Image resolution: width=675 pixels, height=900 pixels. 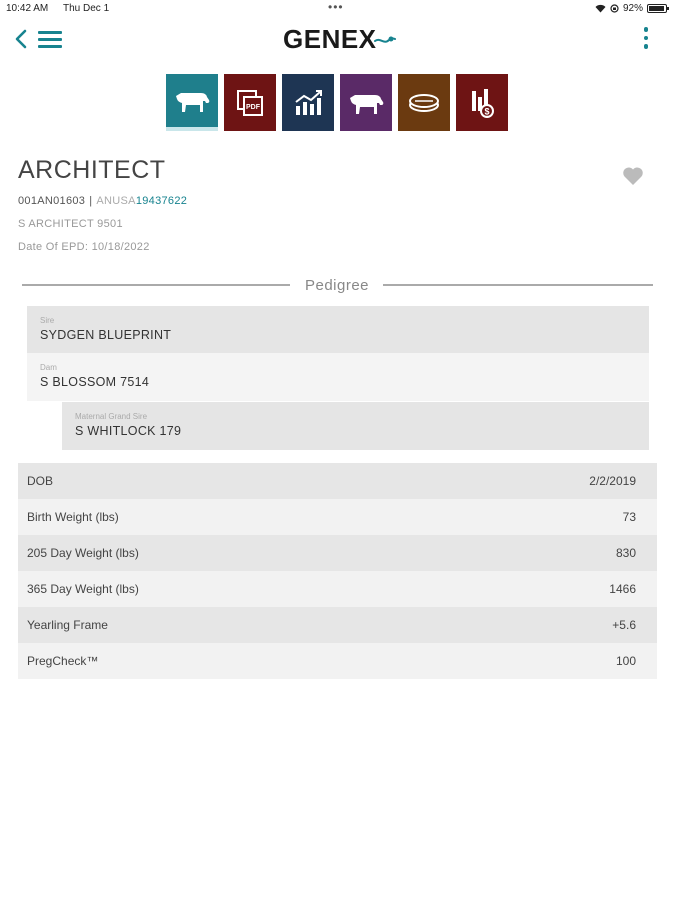 What do you see at coordinates (161, 201) in the screenshot?
I see `registration-number-link: 19437622` at bounding box center [161, 201].